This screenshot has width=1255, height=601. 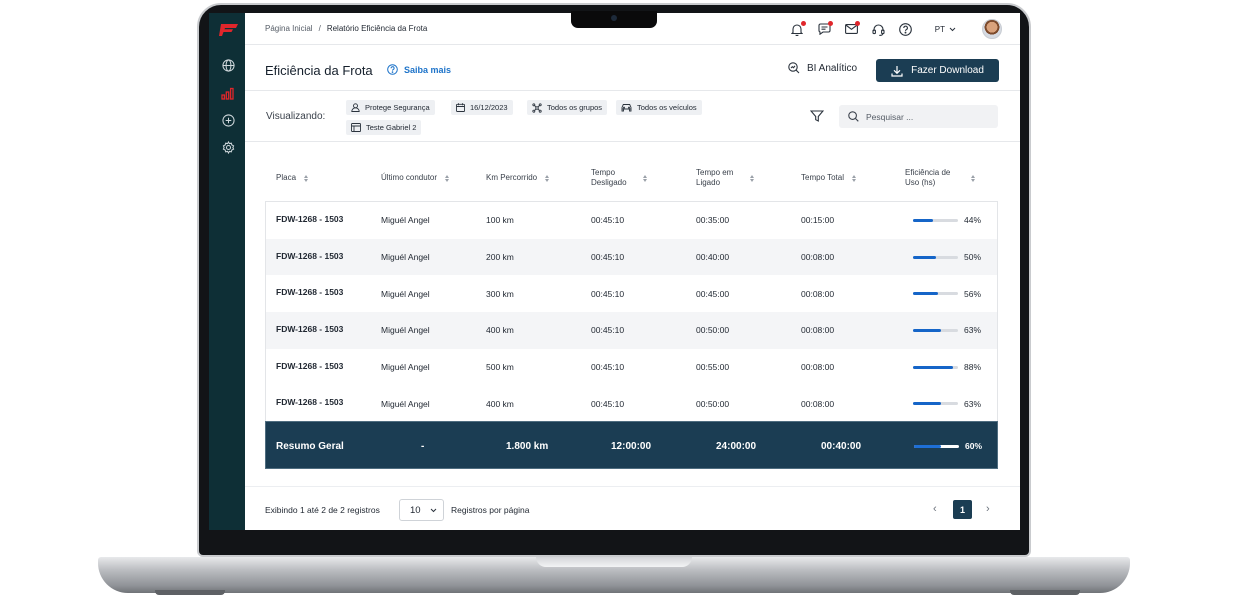 What do you see at coordinates (852, 28) in the screenshot?
I see `mail-icon` at bounding box center [852, 28].